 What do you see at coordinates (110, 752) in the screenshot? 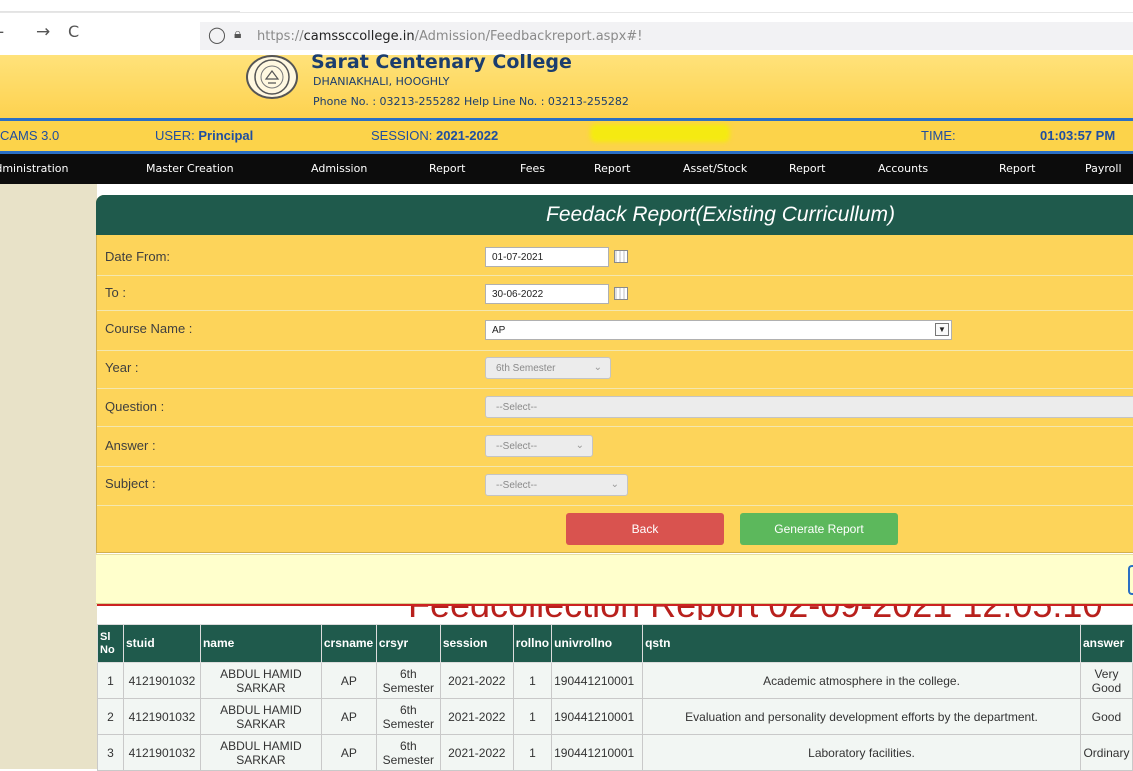
I see `cell-sl-no: 3` at bounding box center [110, 752].